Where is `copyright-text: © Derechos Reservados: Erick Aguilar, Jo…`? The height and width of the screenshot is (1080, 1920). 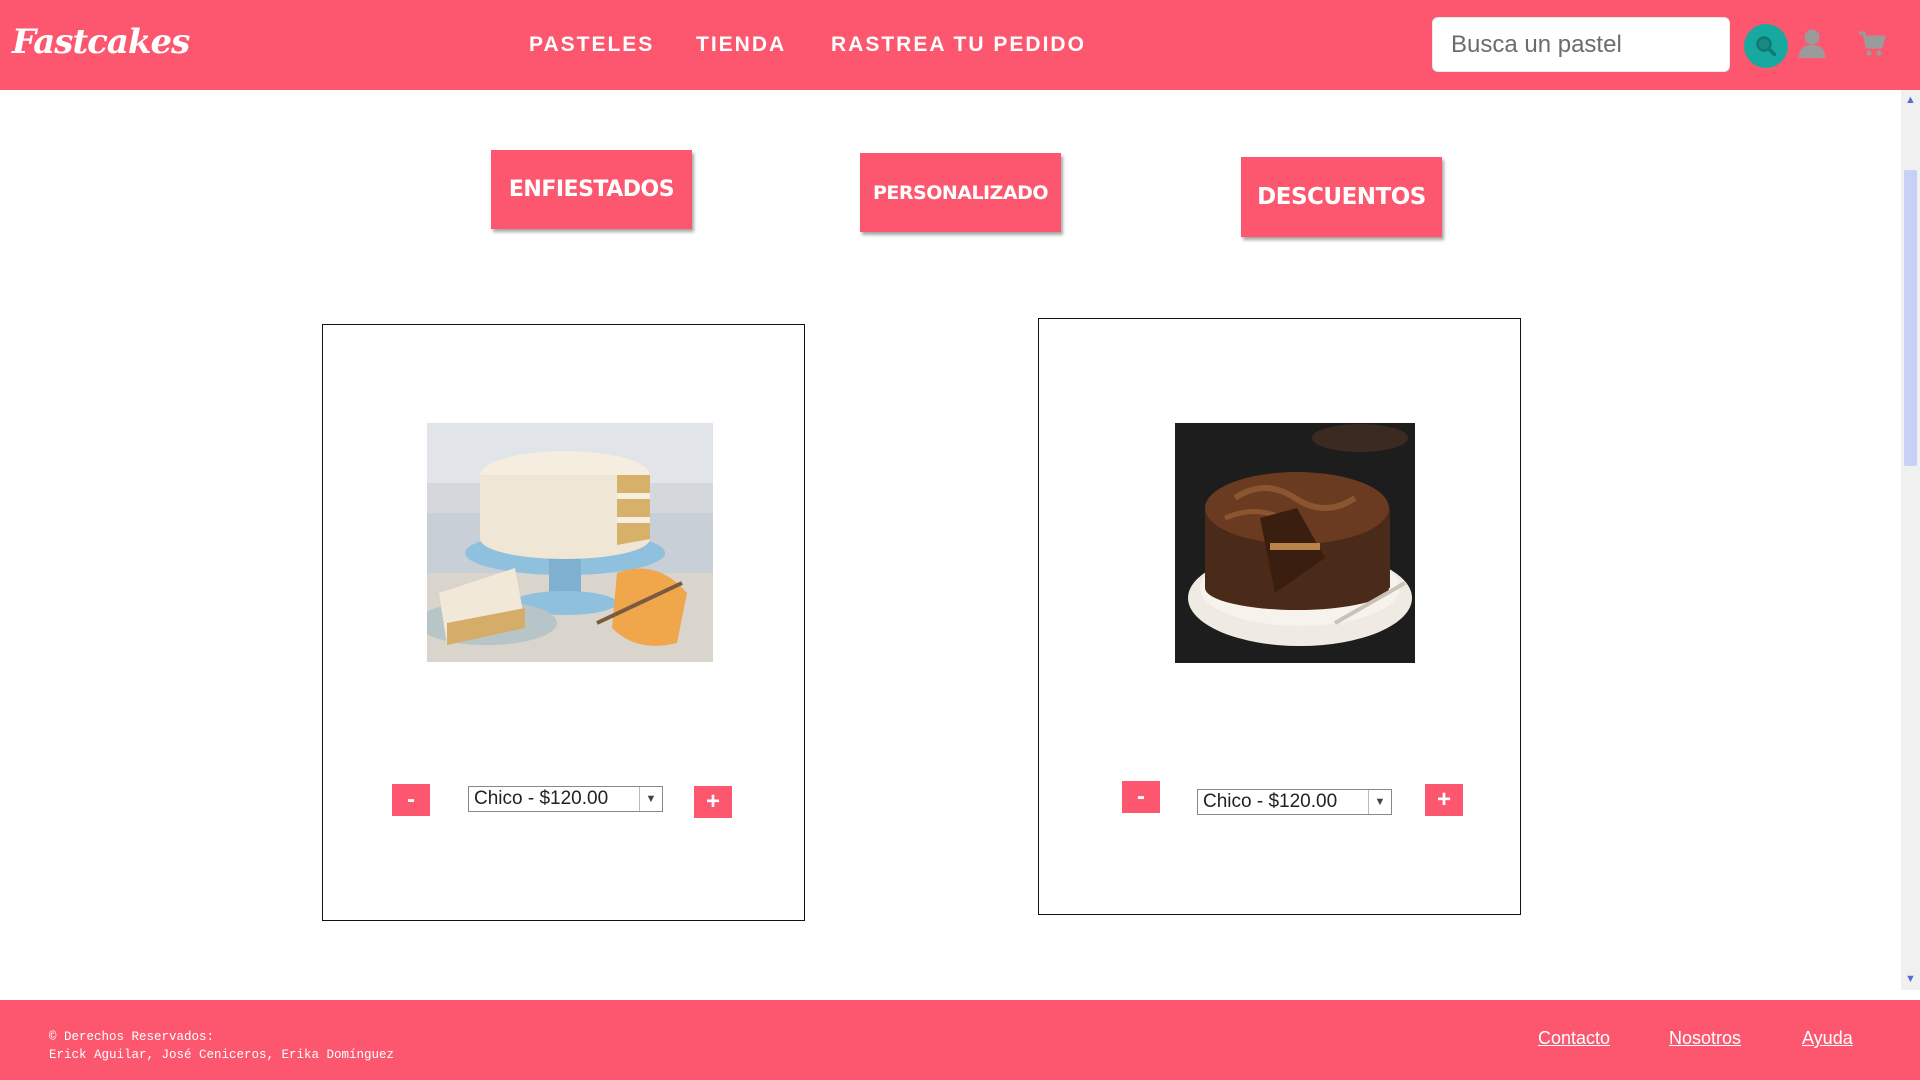 copyright-text: © Derechos Reservados: Erick Aguilar, Jo… is located at coordinates (221, 1046).